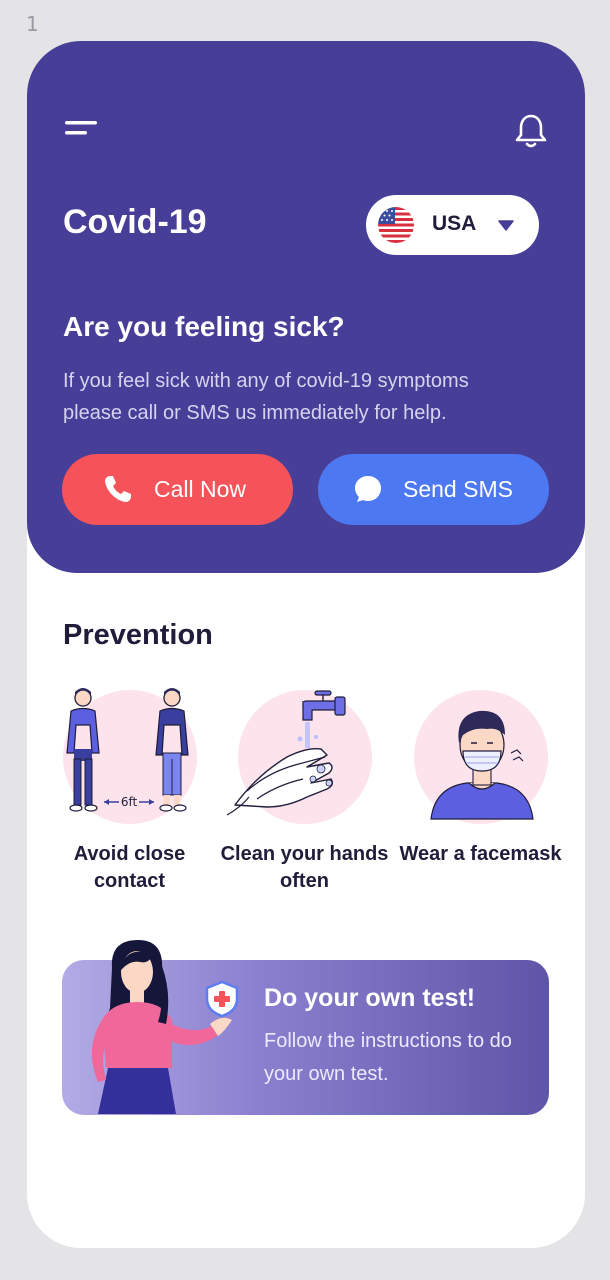 Image resolution: width=610 pixels, height=1280 pixels. What do you see at coordinates (370, 998) in the screenshot?
I see `self-test-title: Do your own test!` at bounding box center [370, 998].